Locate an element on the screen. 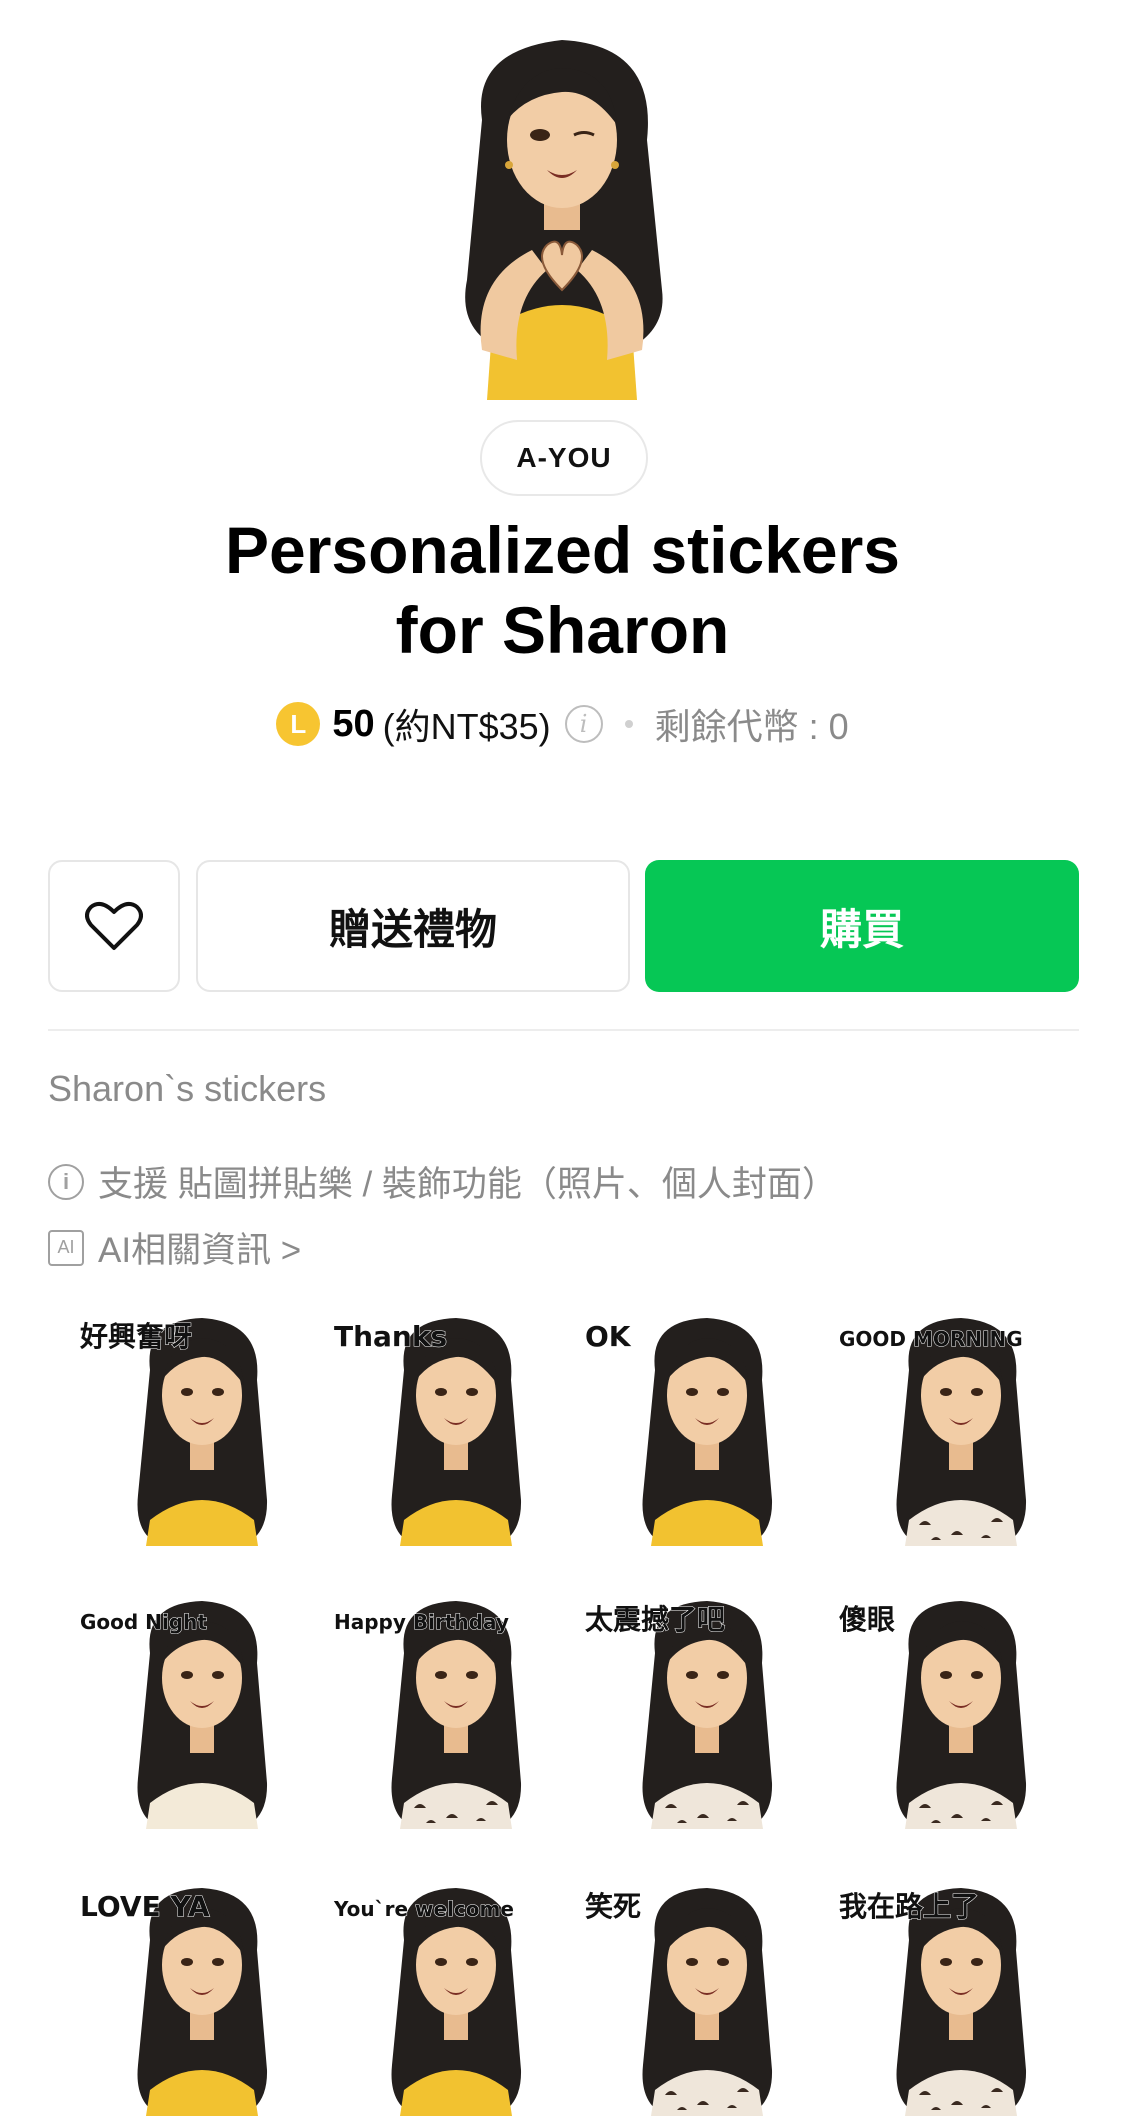 The image size is (1125, 2125). sticker-item: 太震撼了吧 is located at coordinates (695, 1711).